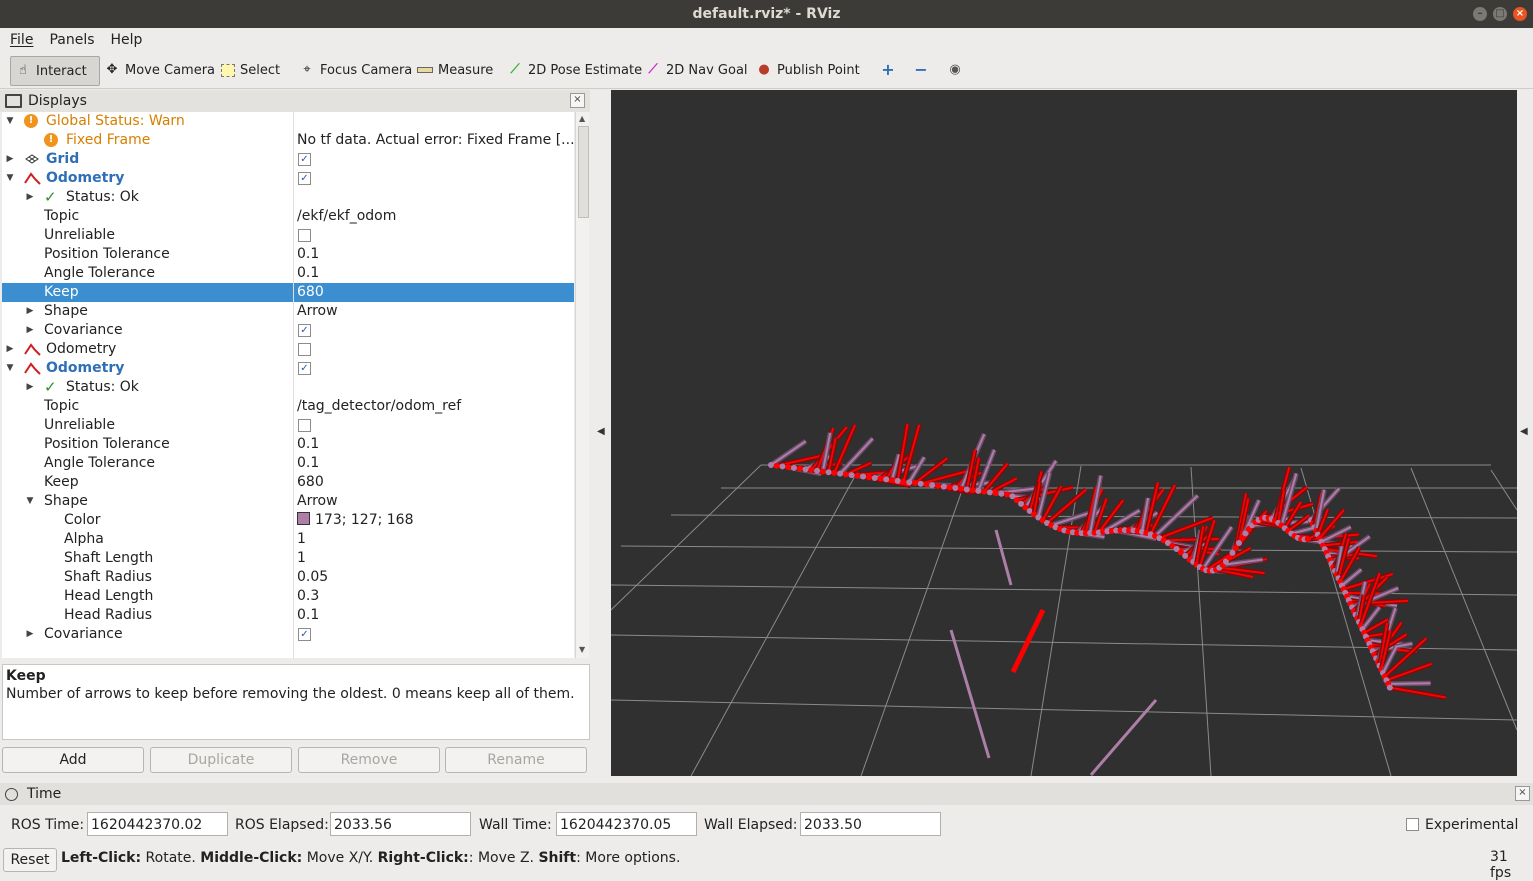 The height and width of the screenshot is (881, 1533). What do you see at coordinates (288, 558) in the screenshot?
I see `tree-row: Shaft Length1` at bounding box center [288, 558].